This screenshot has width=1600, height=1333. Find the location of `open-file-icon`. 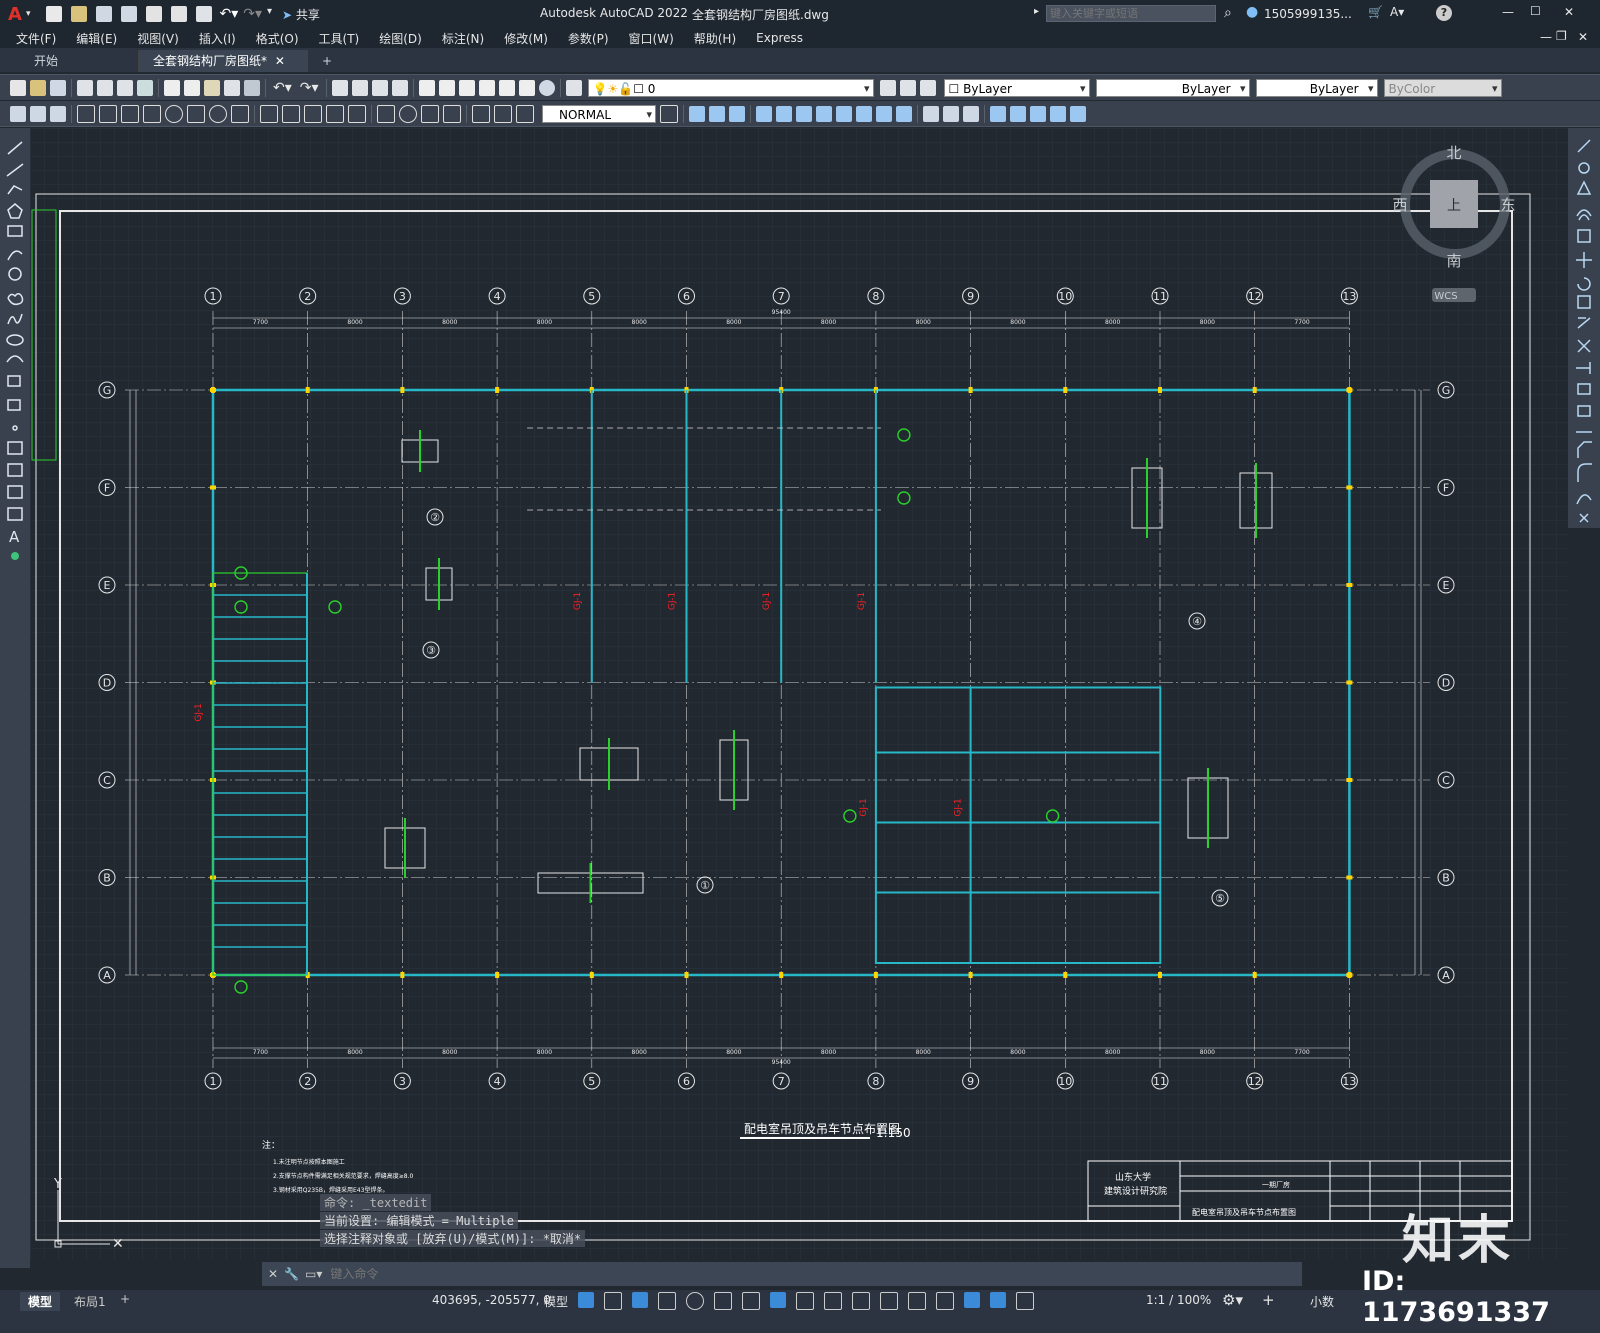

open-file-icon is located at coordinates (38, 87).